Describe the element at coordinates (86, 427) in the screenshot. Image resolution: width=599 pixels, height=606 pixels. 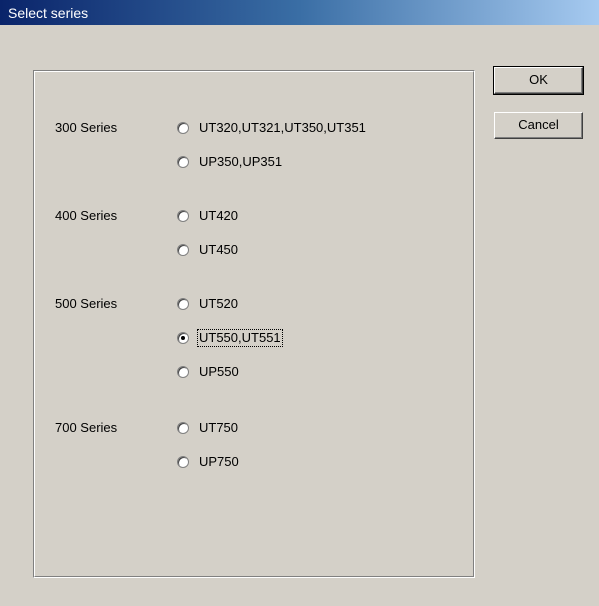
I see `series-label-700: 700 Series` at that location.